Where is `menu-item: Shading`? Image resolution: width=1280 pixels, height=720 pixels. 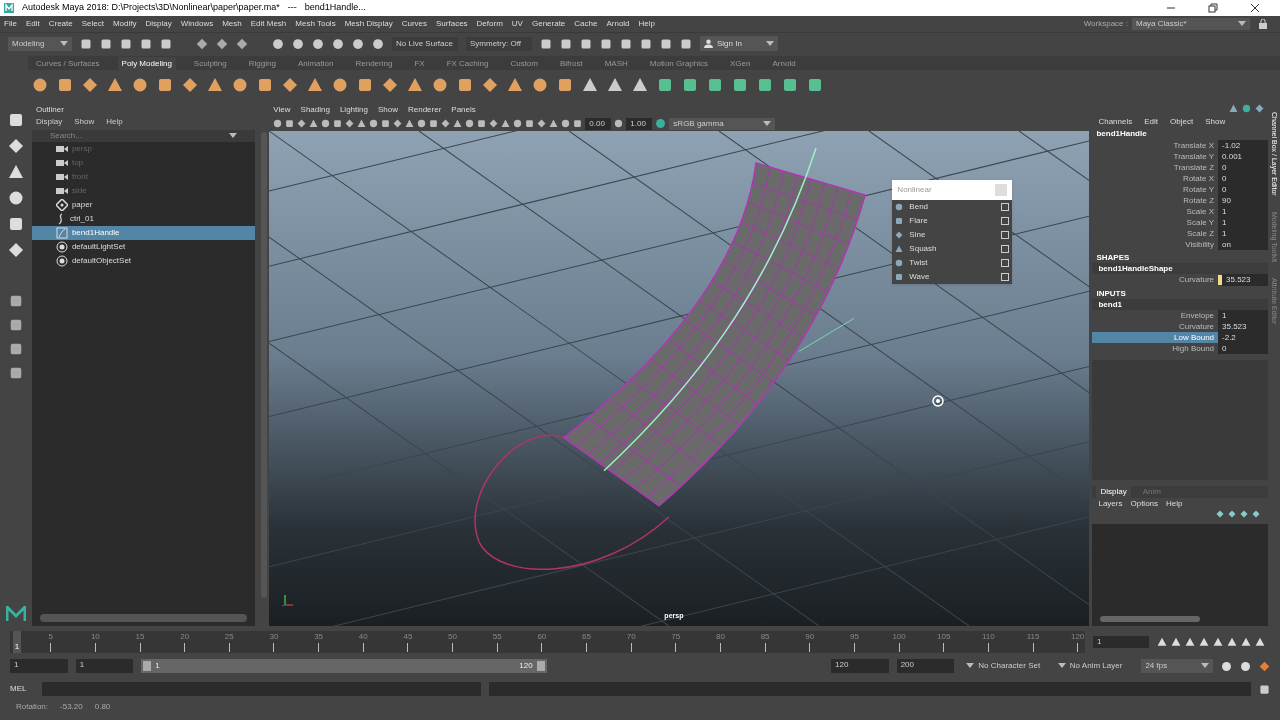
menu-item: Shading is located at coordinates (315, 110).